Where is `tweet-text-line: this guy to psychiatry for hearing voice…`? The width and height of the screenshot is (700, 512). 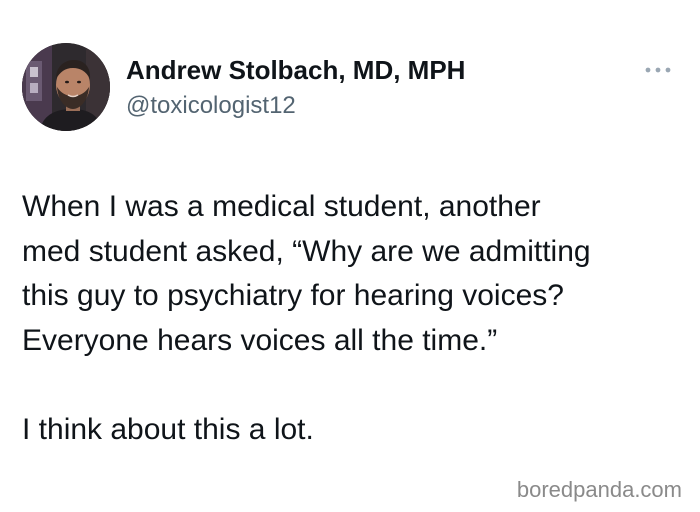
tweet-text-line: this guy to psychiatry for hearing voice… is located at coordinates (293, 295).